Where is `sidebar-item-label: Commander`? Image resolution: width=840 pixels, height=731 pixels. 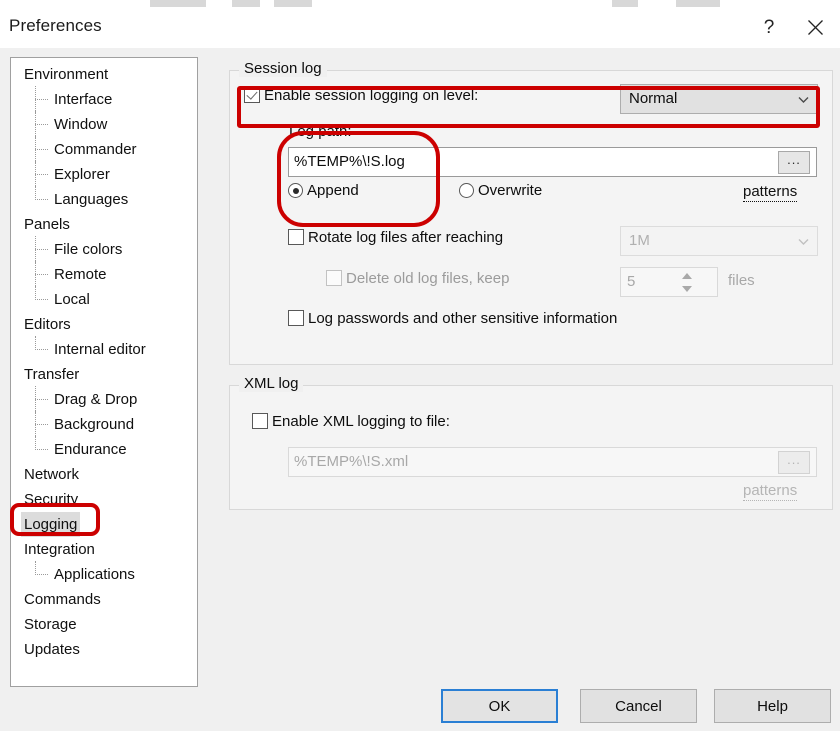
sidebar-item-label: Commander is located at coordinates (95, 149).